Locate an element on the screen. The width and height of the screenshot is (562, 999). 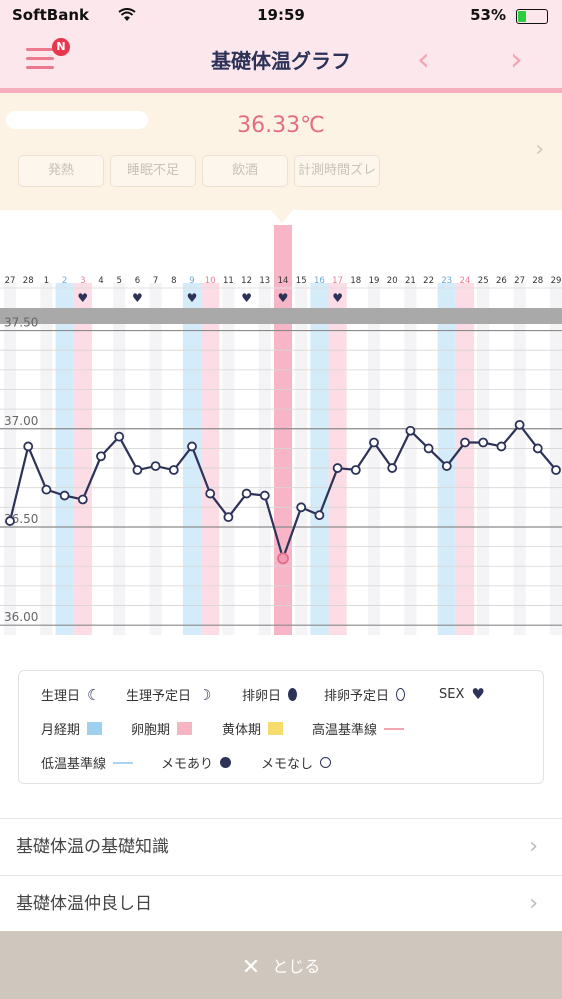
legend-follicular-phase: 卵胞期 is located at coordinates (162, 728).